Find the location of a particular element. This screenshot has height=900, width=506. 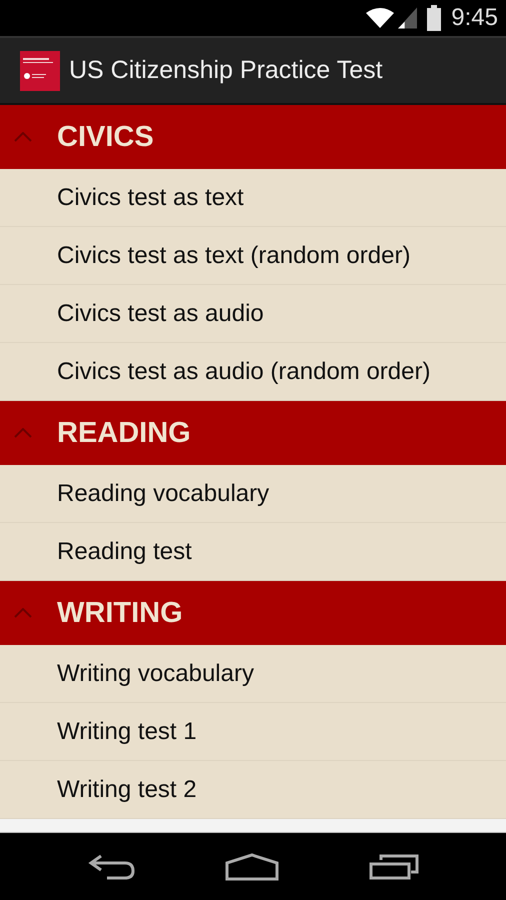

section-header: READING is located at coordinates (253, 433).